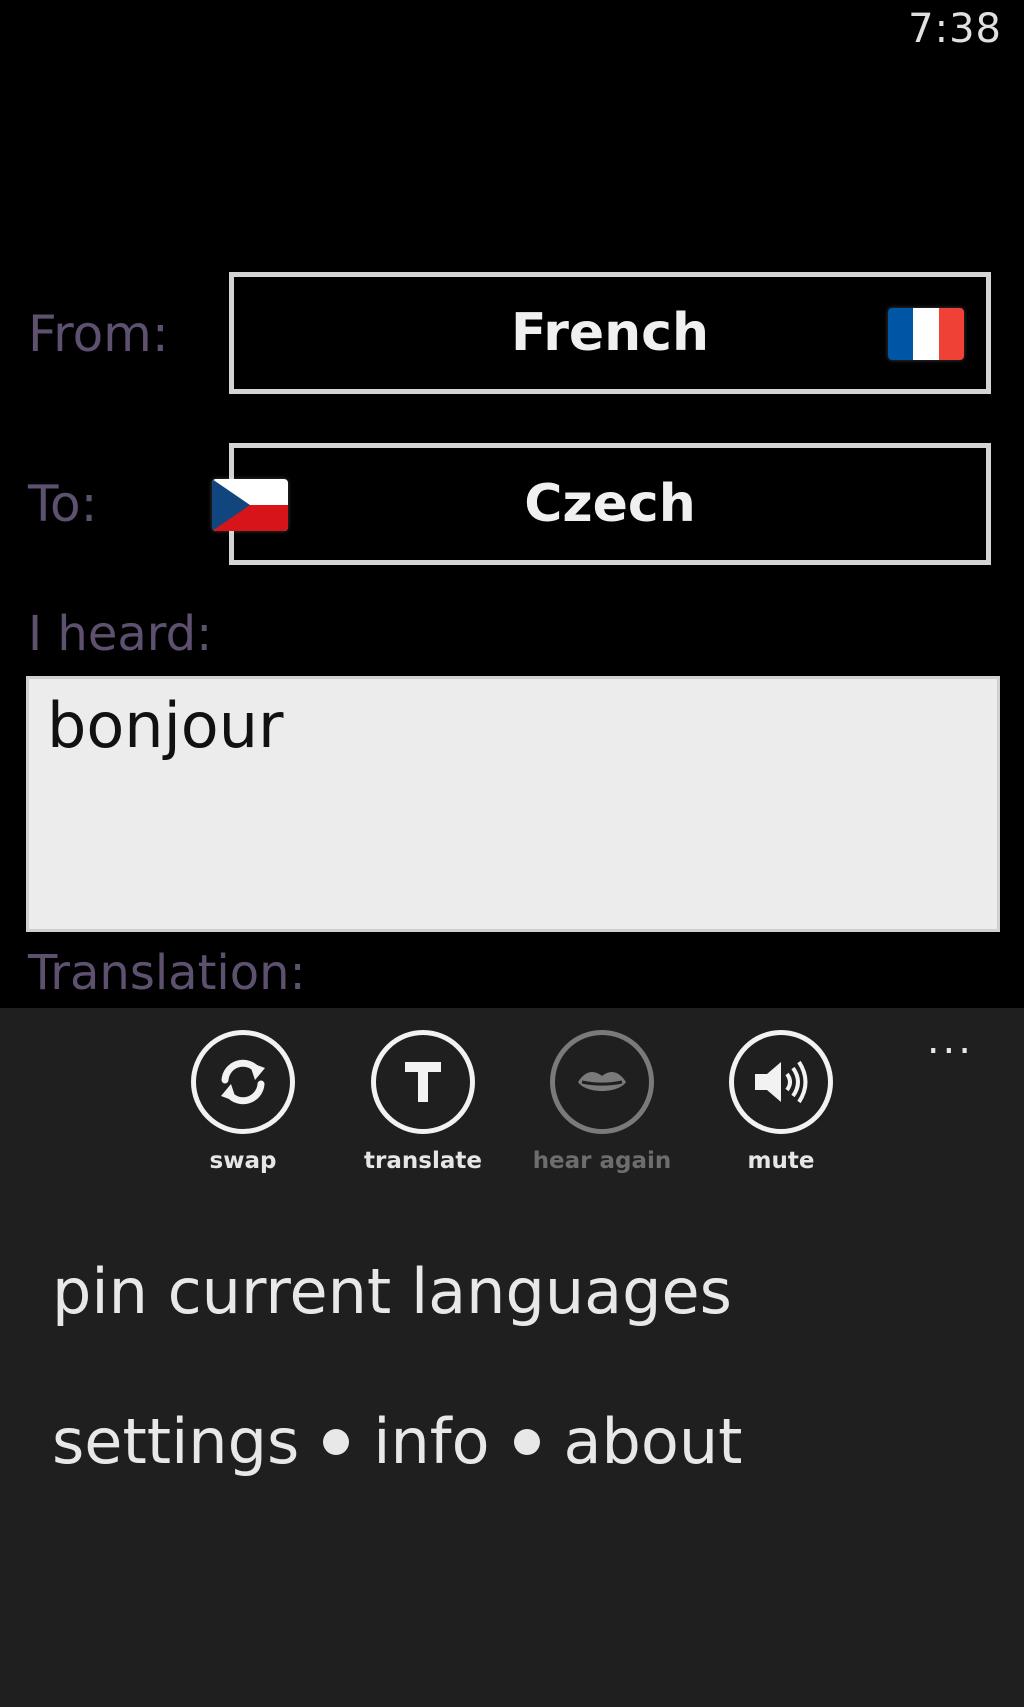  I want to click on hear-again-label: hear again, so click(602, 1161).